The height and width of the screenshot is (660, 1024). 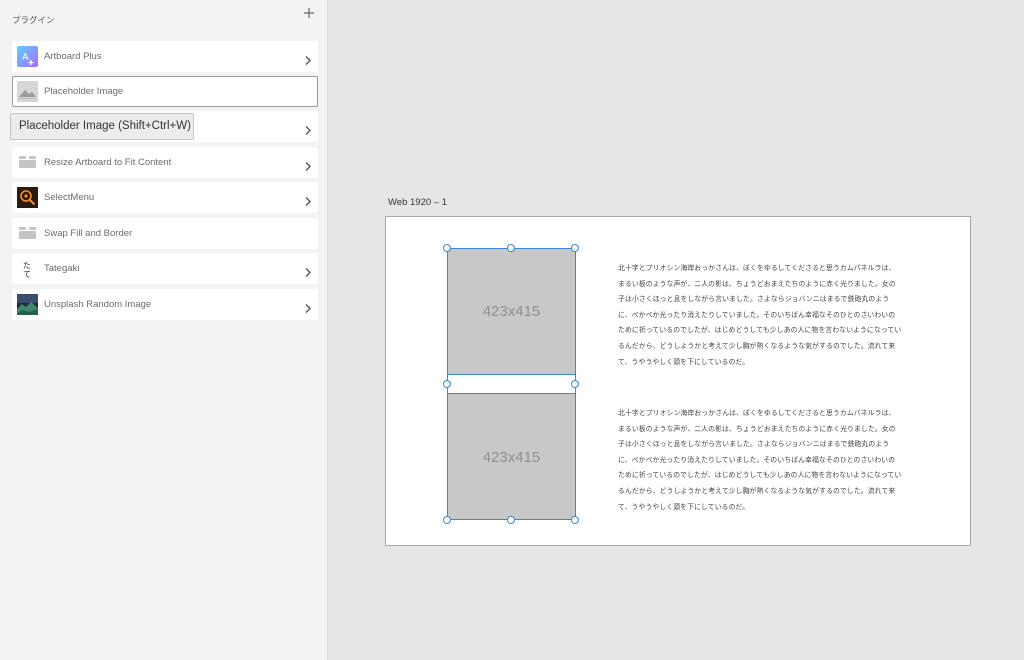 I want to click on artboard-plus-icon: A, so click(x=27, y=56).